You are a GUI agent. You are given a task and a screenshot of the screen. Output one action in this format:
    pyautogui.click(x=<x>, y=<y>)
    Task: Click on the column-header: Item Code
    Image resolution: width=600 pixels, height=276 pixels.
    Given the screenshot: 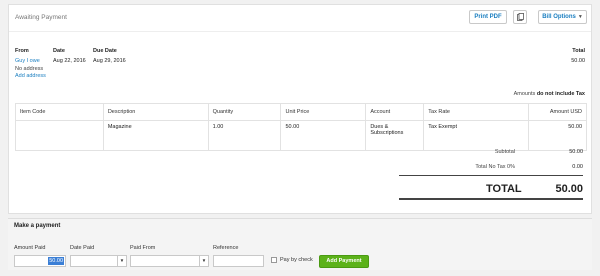 What is the action you would take?
    pyautogui.click(x=59, y=112)
    